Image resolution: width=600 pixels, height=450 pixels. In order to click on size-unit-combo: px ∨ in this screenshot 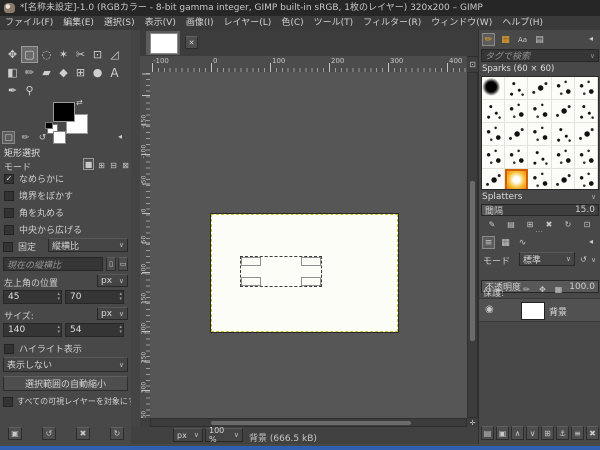, I will do `click(112, 313)`.